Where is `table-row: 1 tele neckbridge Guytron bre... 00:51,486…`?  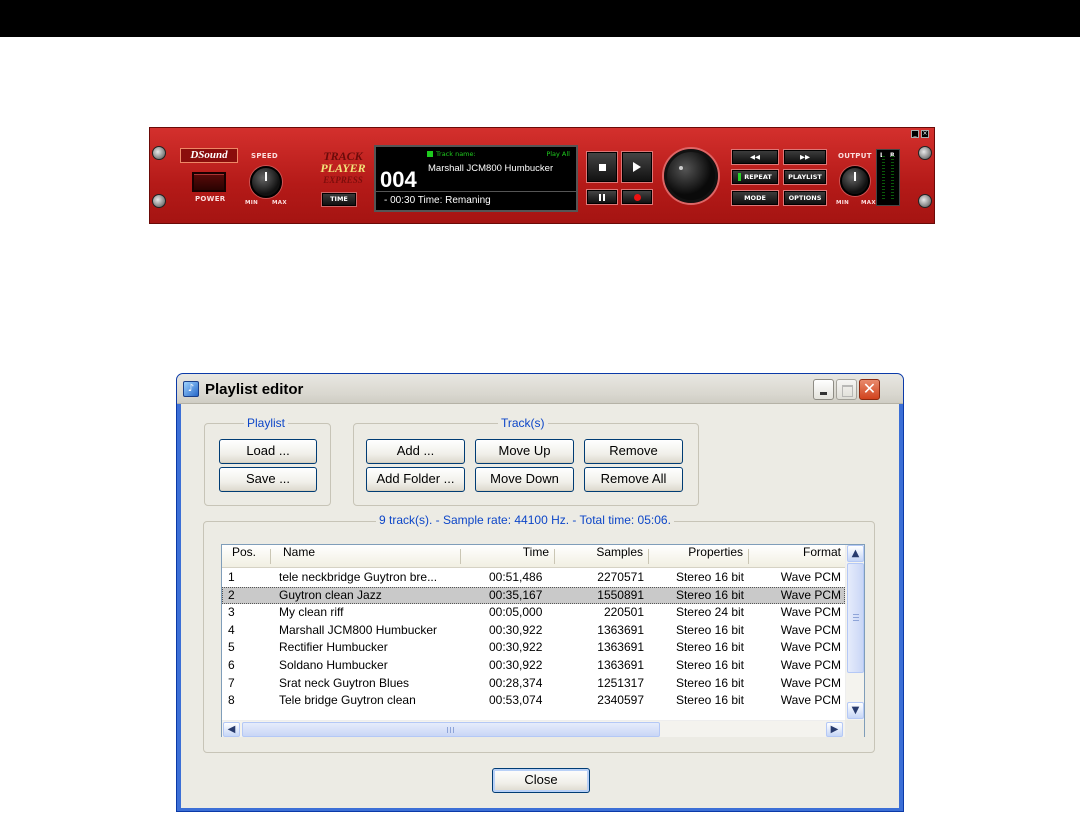
table-row: 1 tele neckbridge Guytron bre... 00:51,486… is located at coordinates (533, 578).